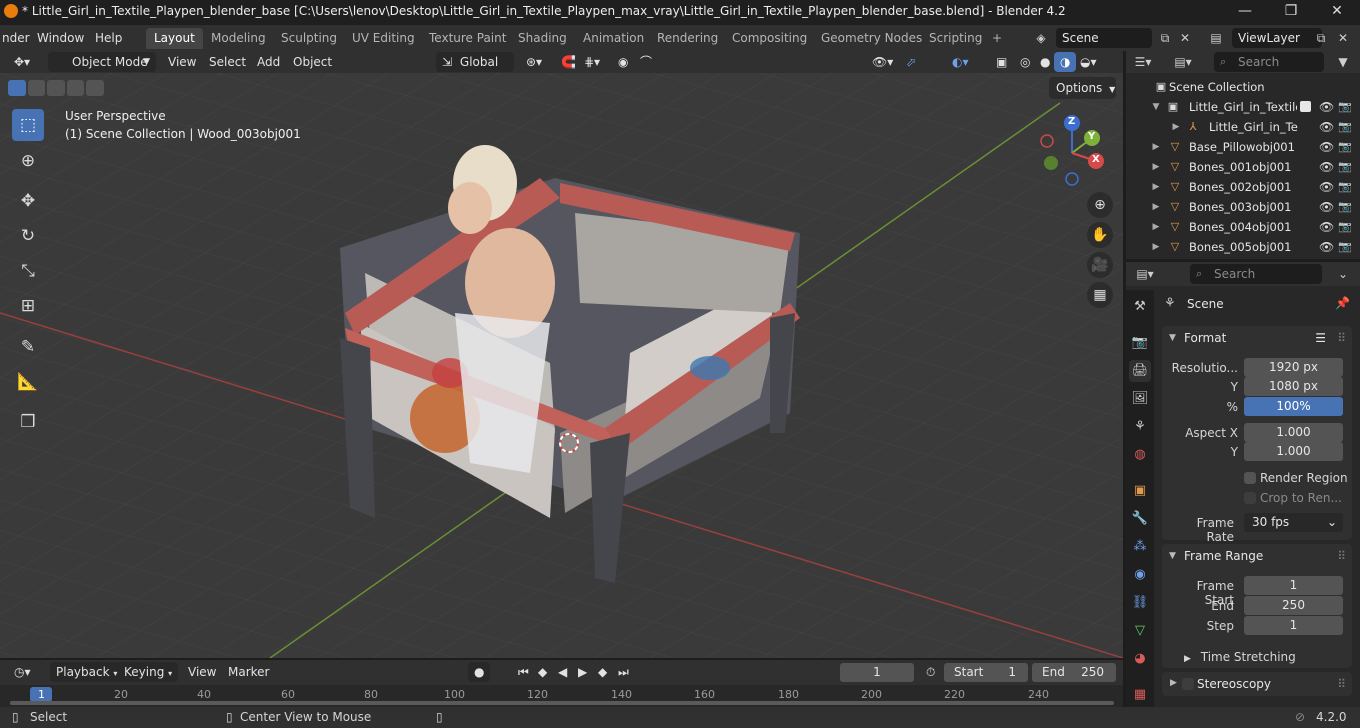 The image size is (1360, 728). What do you see at coordinates (475, 62) in the screenshot?
I see `transform-orientation-dropdown: ⇲ Global` at bounding box center [475, 62].